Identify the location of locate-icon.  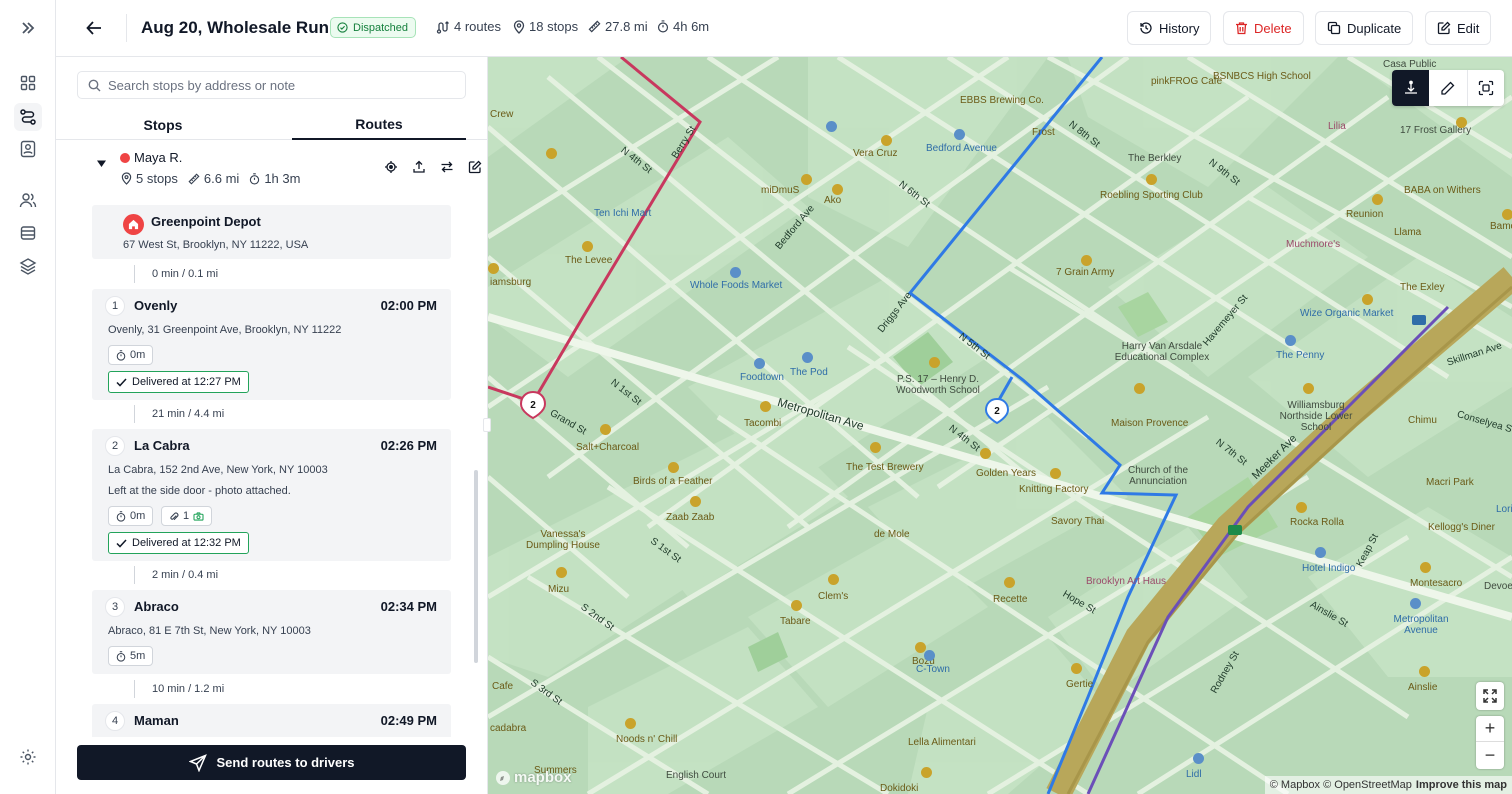
(391, 167).